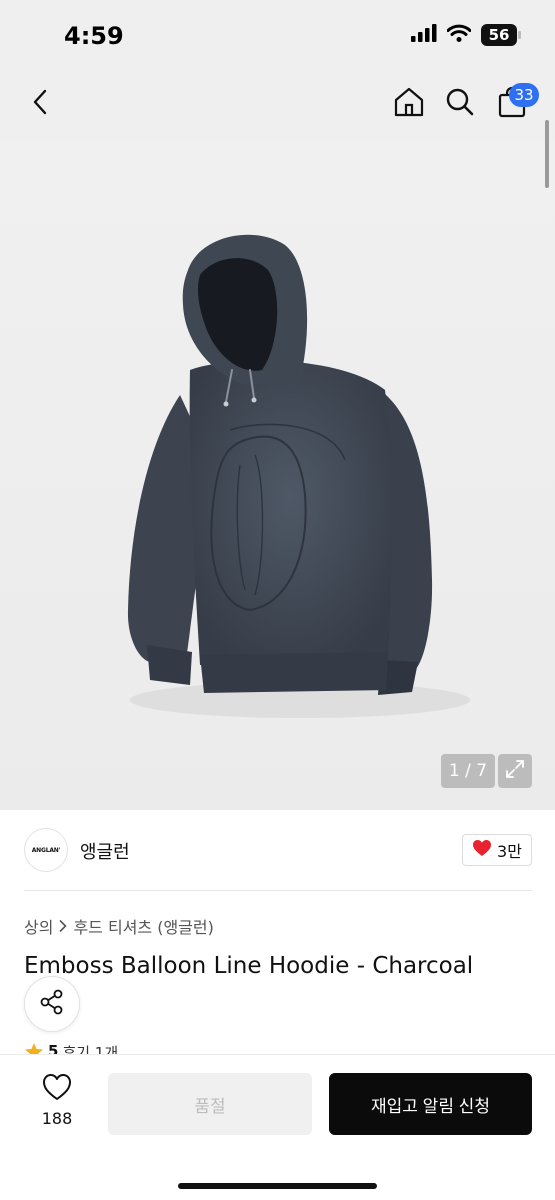  I want to click on battery-level: 56, so click(499, 35).